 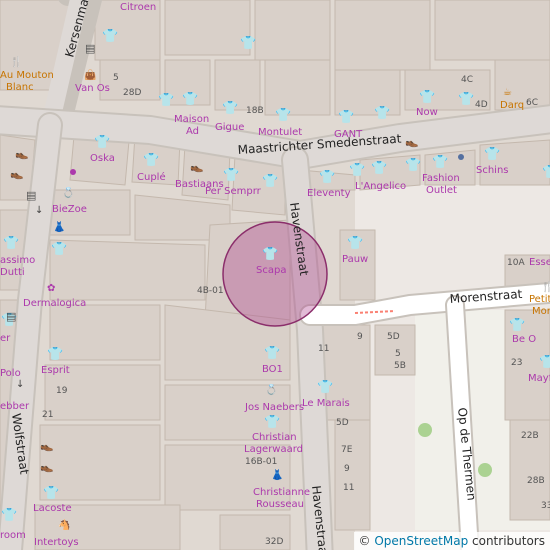 What do you see at coordinates (69, 209) in the screenshot?
I see `shop-label: BieZoe` at bounding box center [69, 209].